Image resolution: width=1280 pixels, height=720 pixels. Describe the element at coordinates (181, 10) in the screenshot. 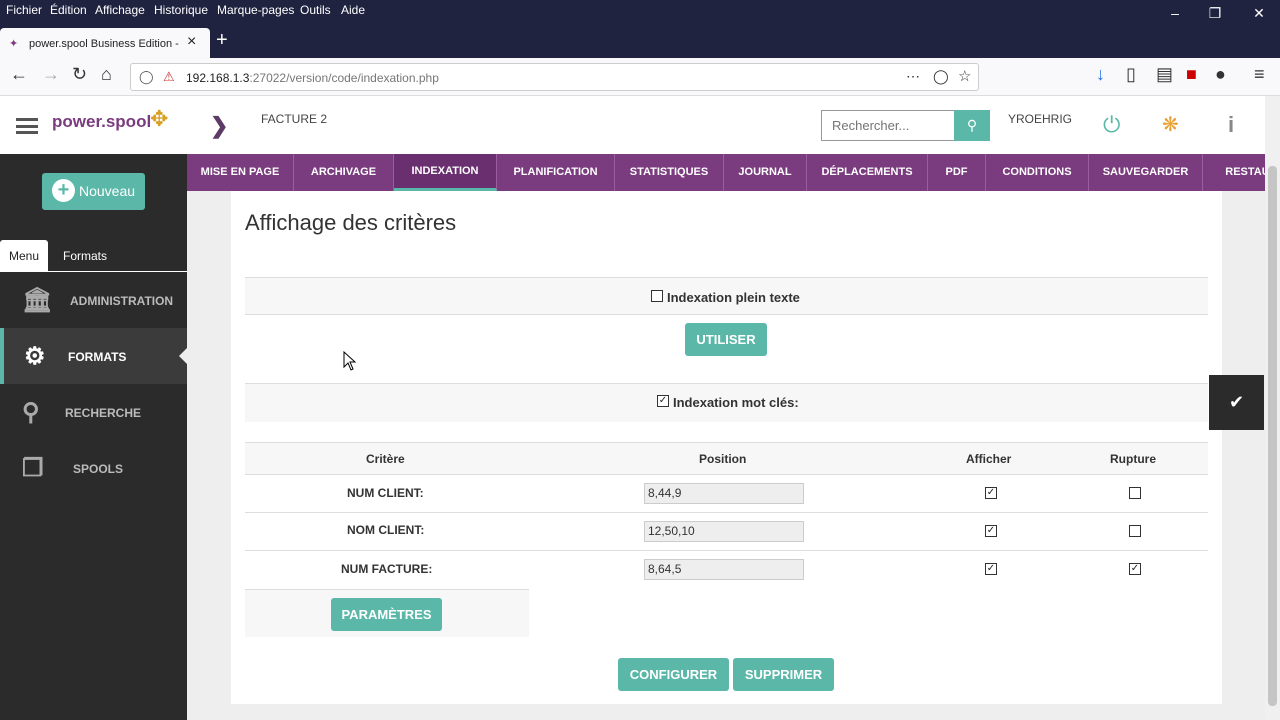

I see `menu-historique: Historique` at that location.